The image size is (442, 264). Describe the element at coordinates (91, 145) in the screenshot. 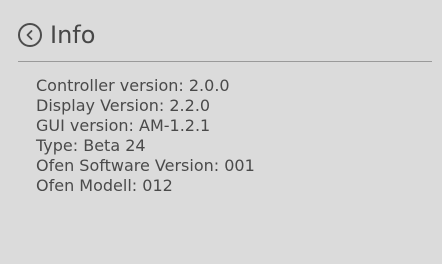

I see `device-type: Type: Beta 24` at that location.